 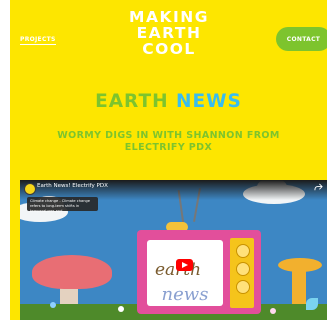 I want to click on tv-control-panel, so click(x=242, y=273).